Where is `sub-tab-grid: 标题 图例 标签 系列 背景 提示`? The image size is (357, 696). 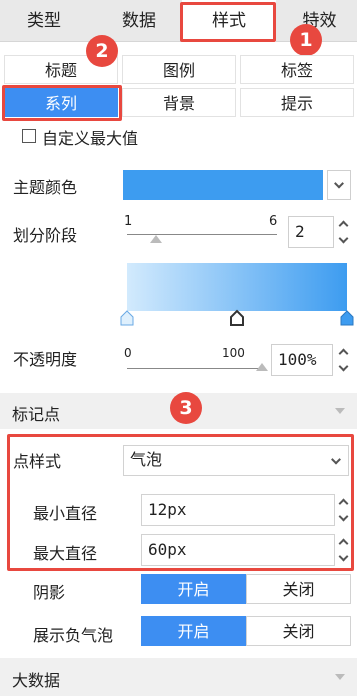 sub-tab-grid: 标题 图例 标签 系列 背景 提示 is located at coordinates (179, 87).